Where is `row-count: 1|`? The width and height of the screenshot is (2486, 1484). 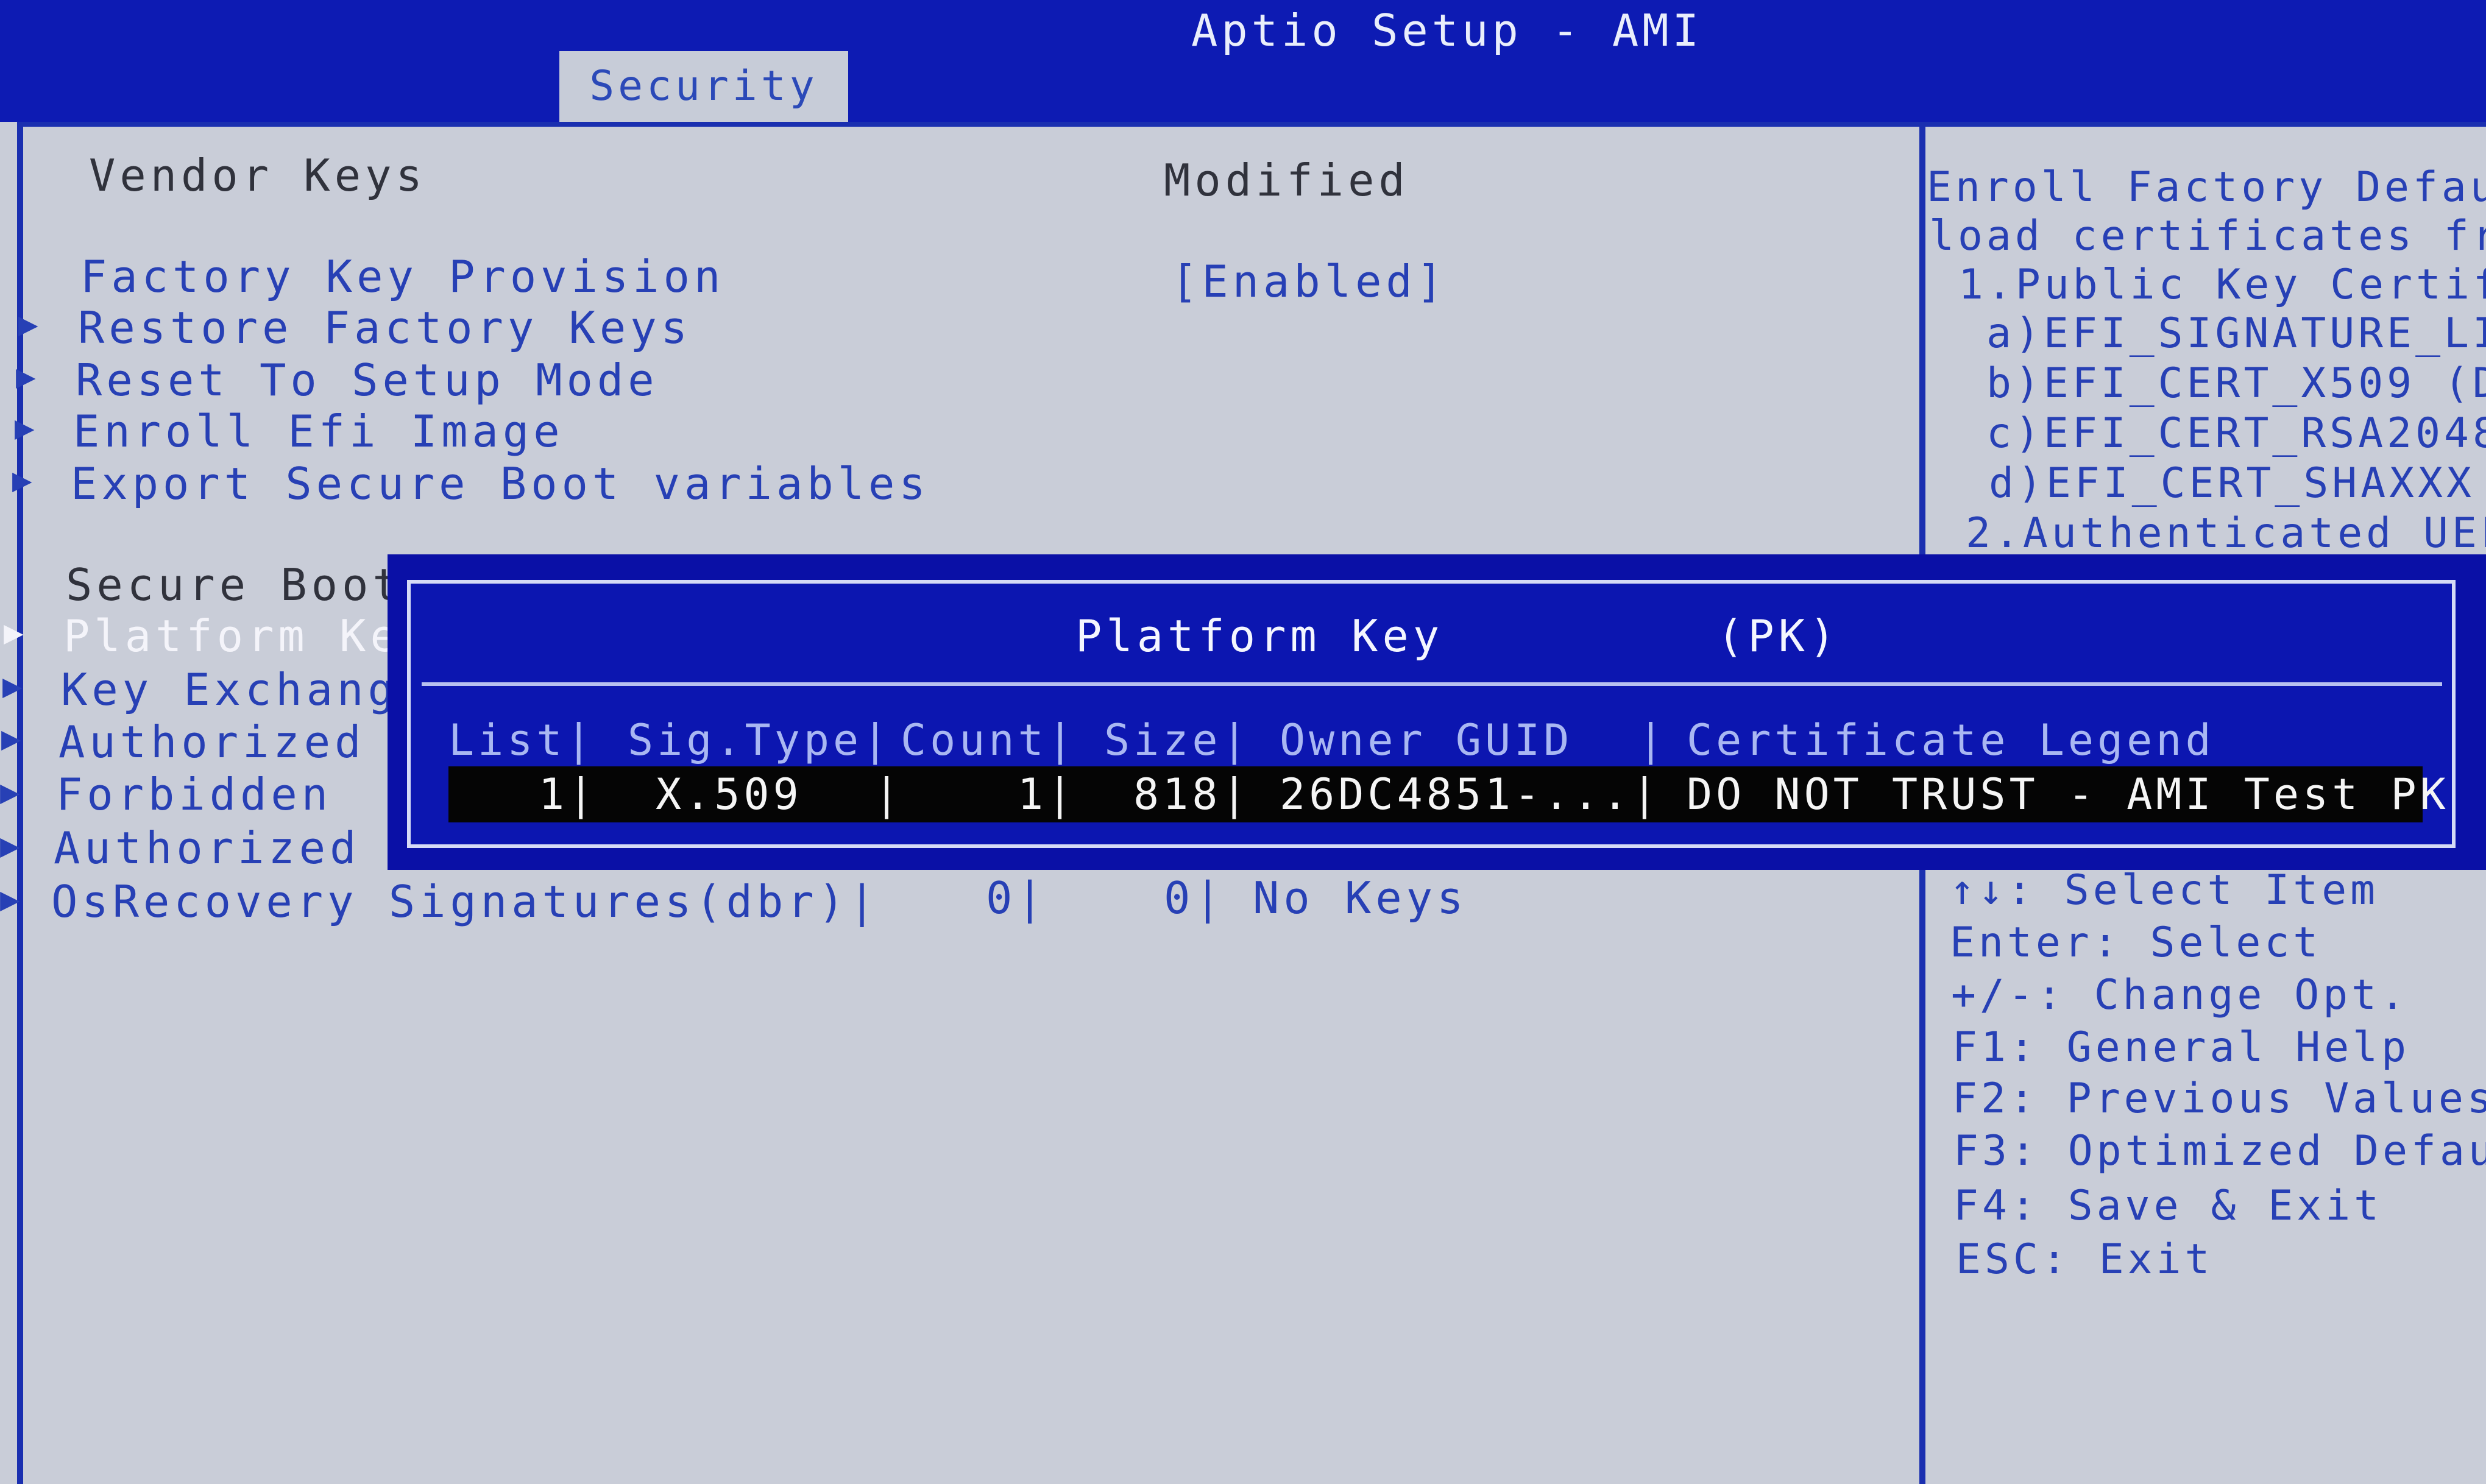
row-count: 1| is located at coordinates (1047, 794).